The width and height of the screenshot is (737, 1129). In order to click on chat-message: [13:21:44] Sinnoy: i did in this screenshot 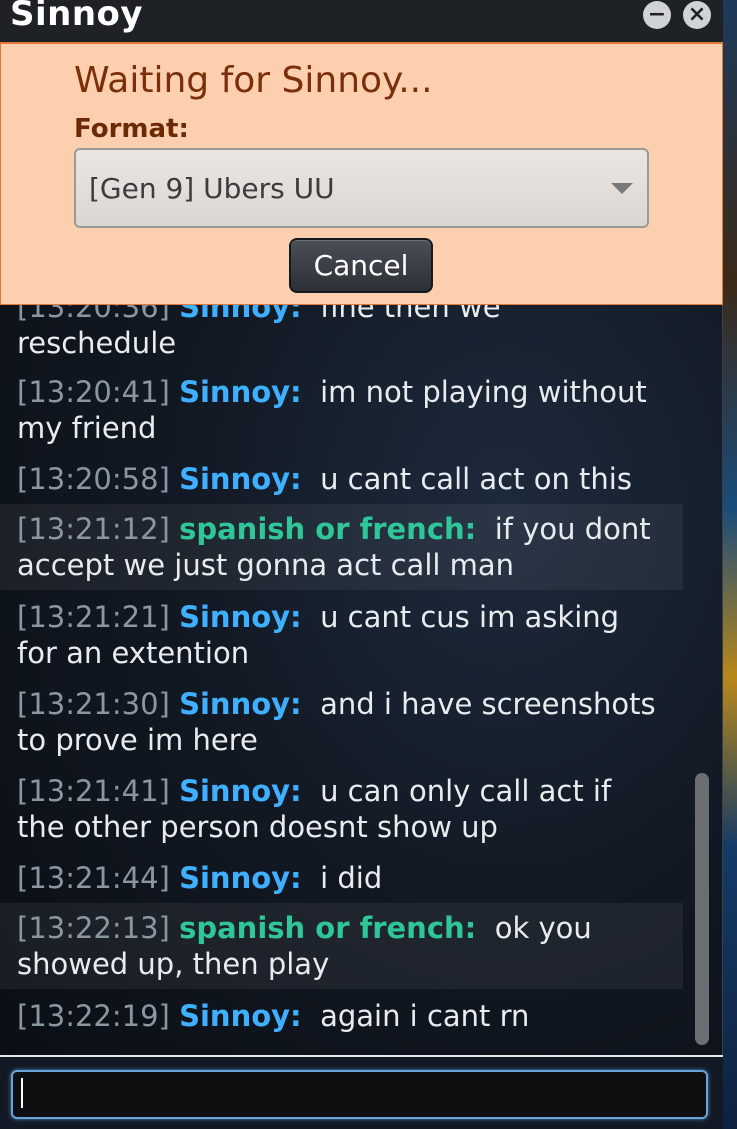, I will do `click(341, 878)`.